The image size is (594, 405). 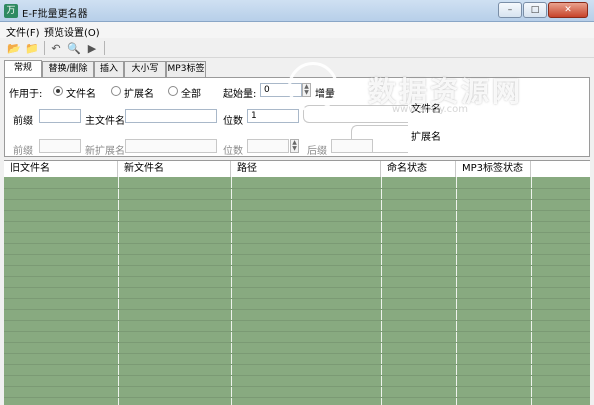 What do you see at coordinates (418, 169) in the screenshot?
I see `column-rename-status: 命名状态` at bounding box center [418, 169].